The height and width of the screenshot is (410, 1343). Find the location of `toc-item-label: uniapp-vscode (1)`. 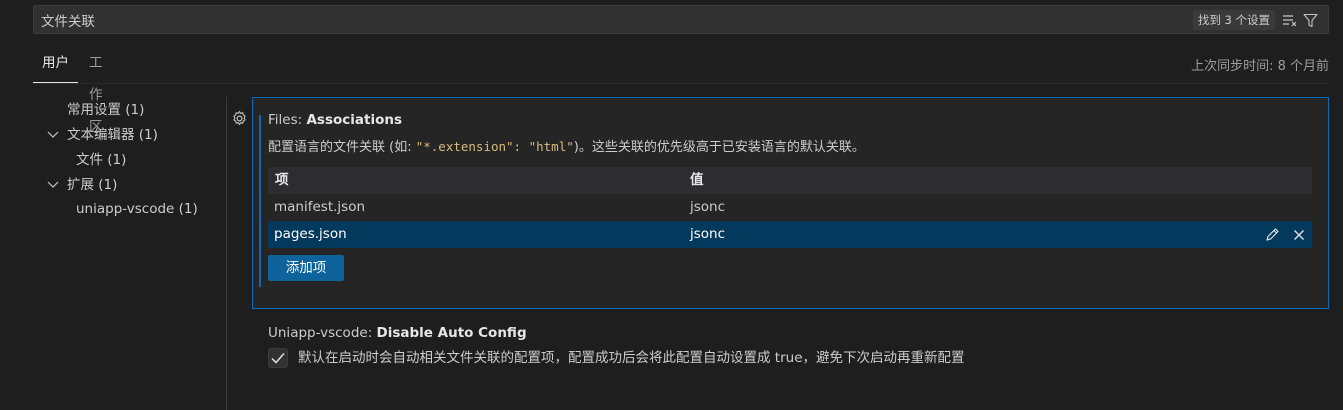

toc-item-label: uniapp-vscode (1) is located at coordinates (137, 209).